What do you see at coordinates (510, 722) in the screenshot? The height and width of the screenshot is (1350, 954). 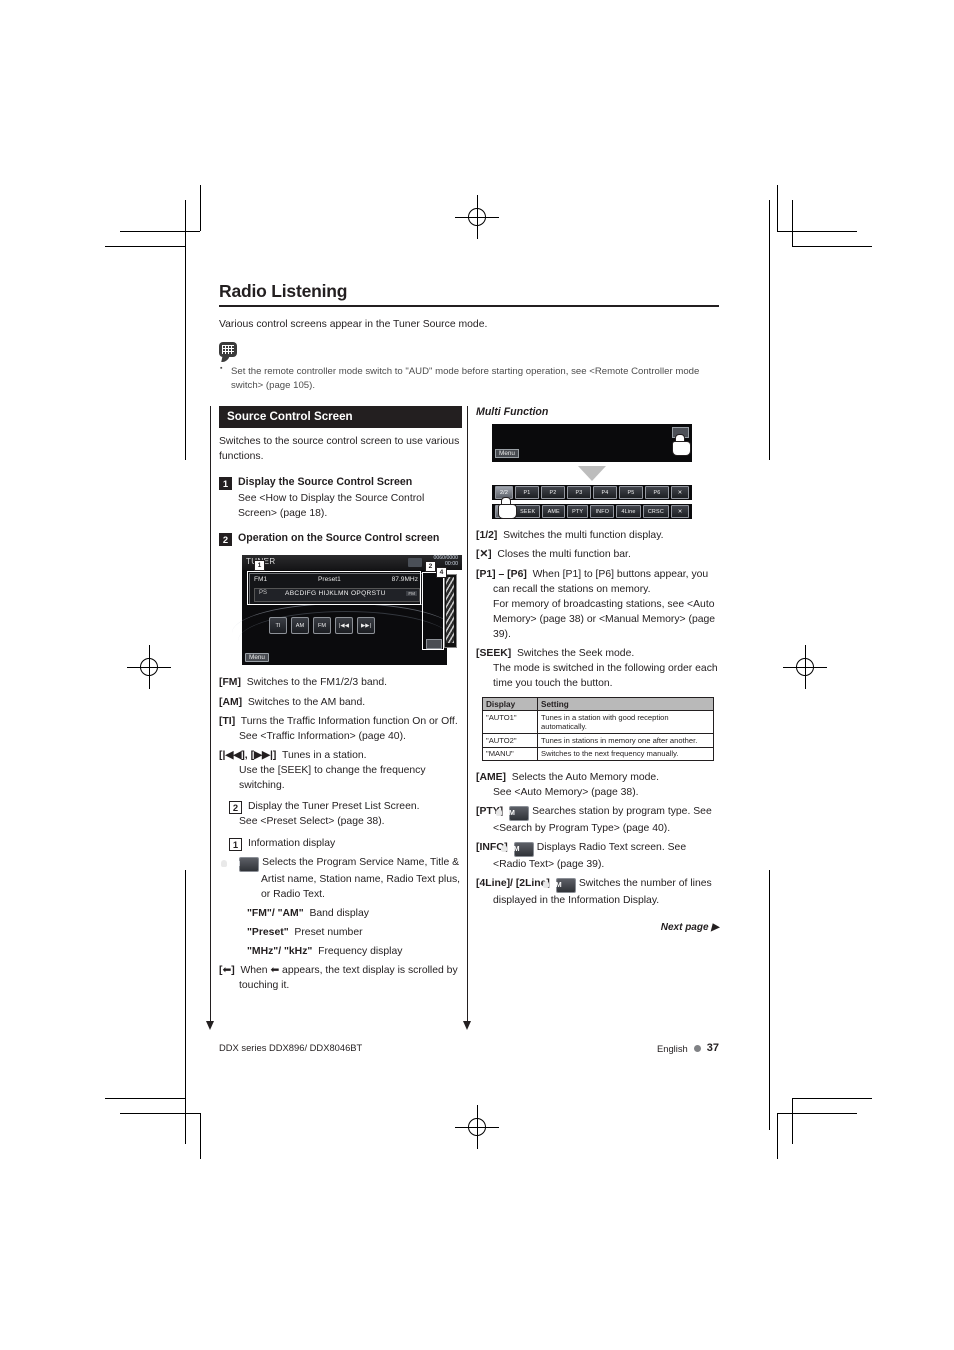 I see `table-cell-display-auto1: "AUTO1"` at bounding box center [510, 722].